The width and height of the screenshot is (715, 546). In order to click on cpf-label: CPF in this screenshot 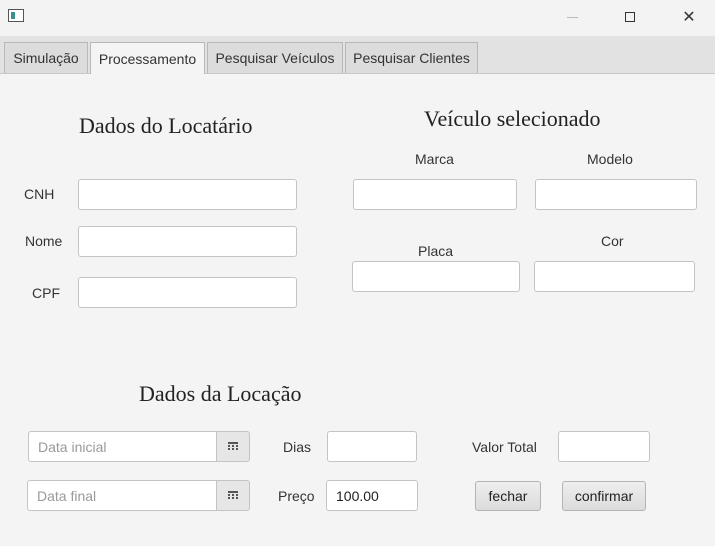, I will do `click(46, 293)`.